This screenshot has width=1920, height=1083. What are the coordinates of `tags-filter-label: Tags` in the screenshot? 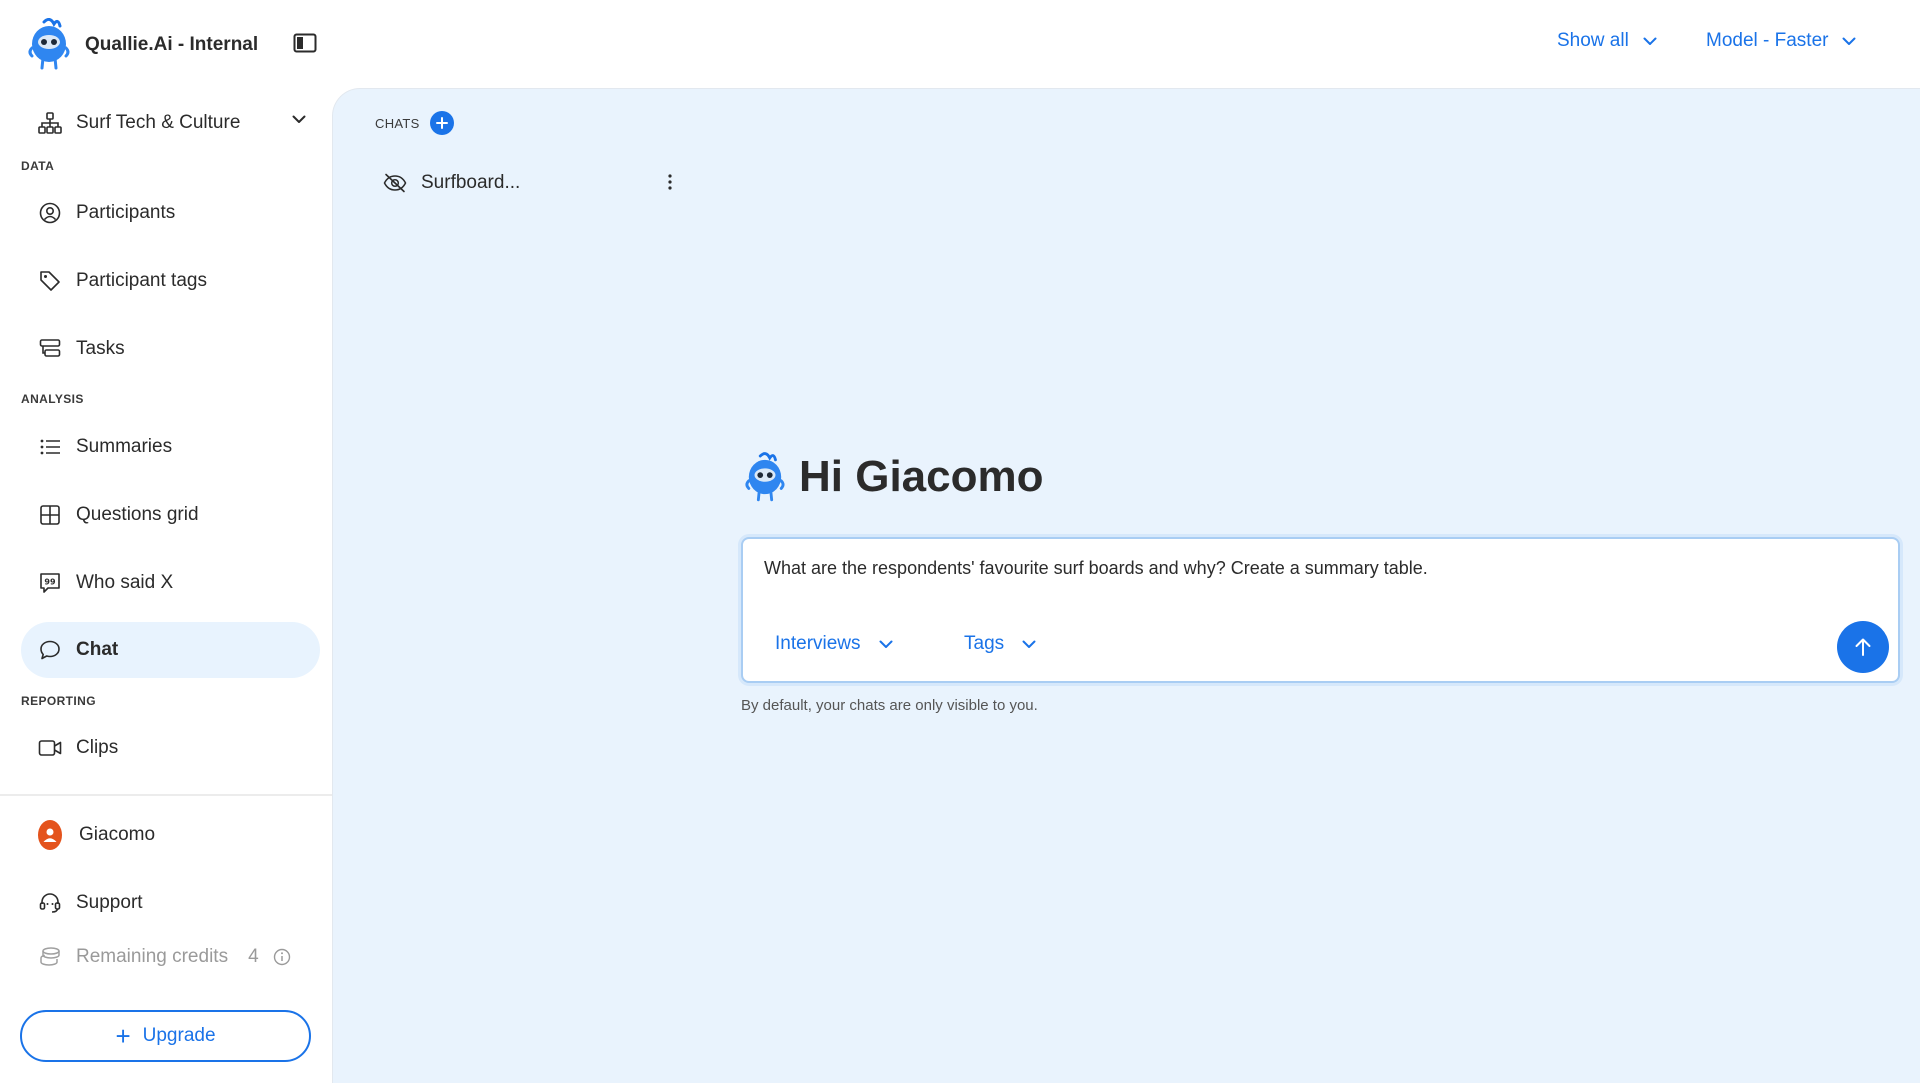 It's located at (984, 643).